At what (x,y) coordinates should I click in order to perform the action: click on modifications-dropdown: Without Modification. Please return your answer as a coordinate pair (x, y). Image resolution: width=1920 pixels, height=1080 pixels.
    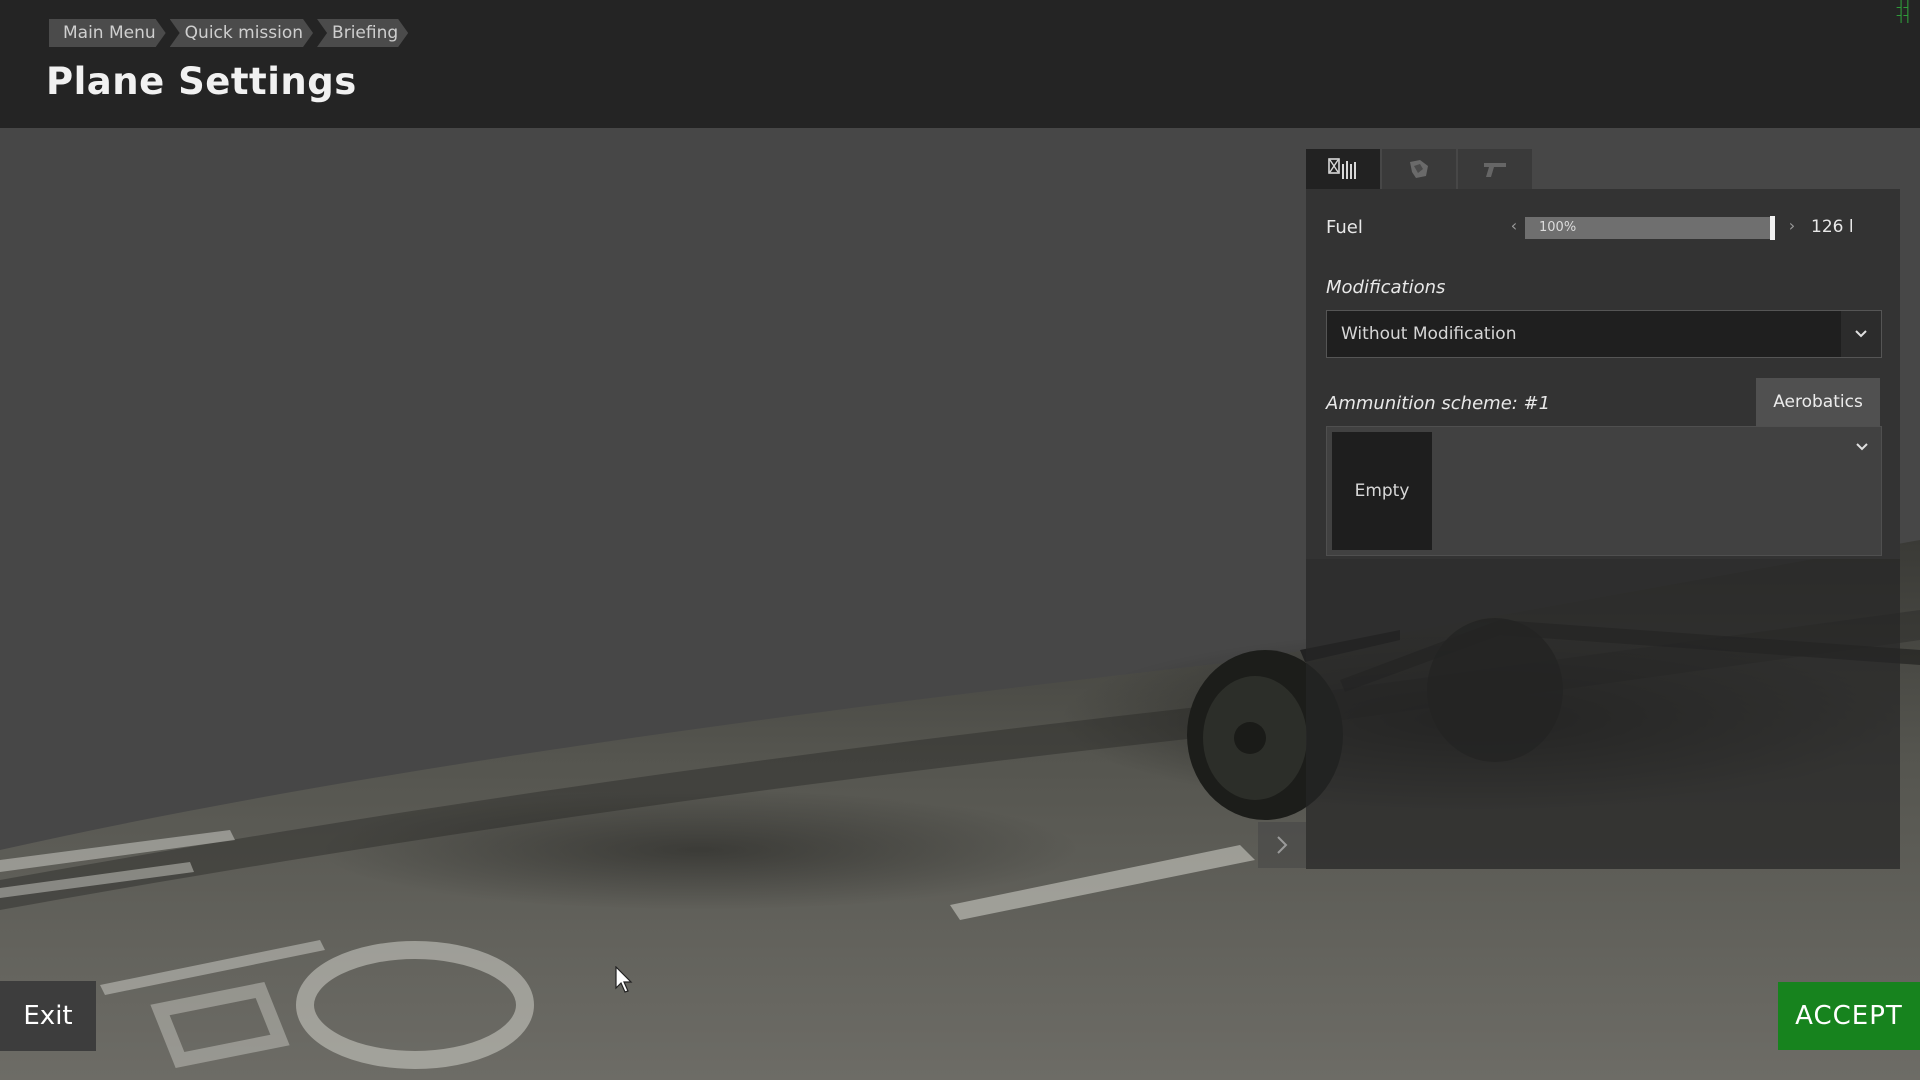
    Looking at the image, I should click on (1604, 334).